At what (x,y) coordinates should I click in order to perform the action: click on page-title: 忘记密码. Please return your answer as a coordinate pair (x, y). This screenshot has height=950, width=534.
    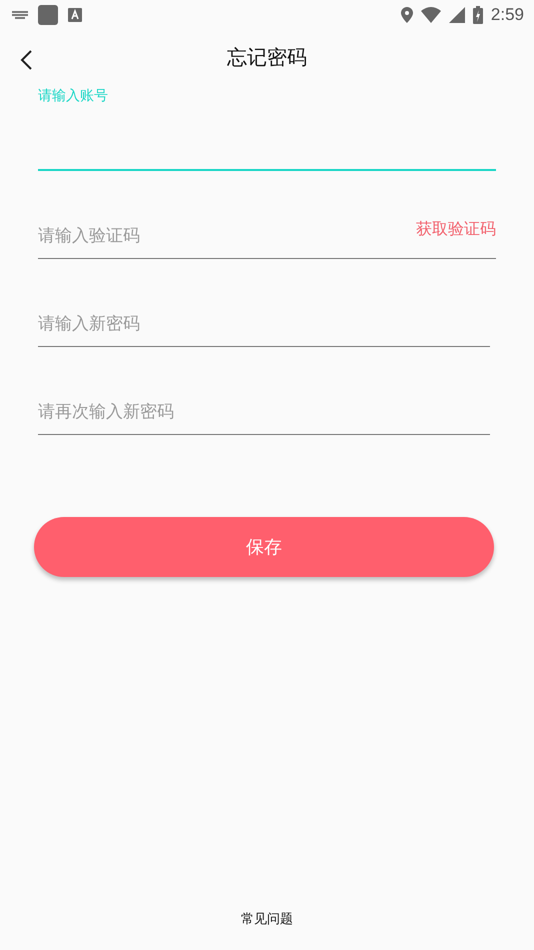
    Looking at the image, I should click on (267, 57).